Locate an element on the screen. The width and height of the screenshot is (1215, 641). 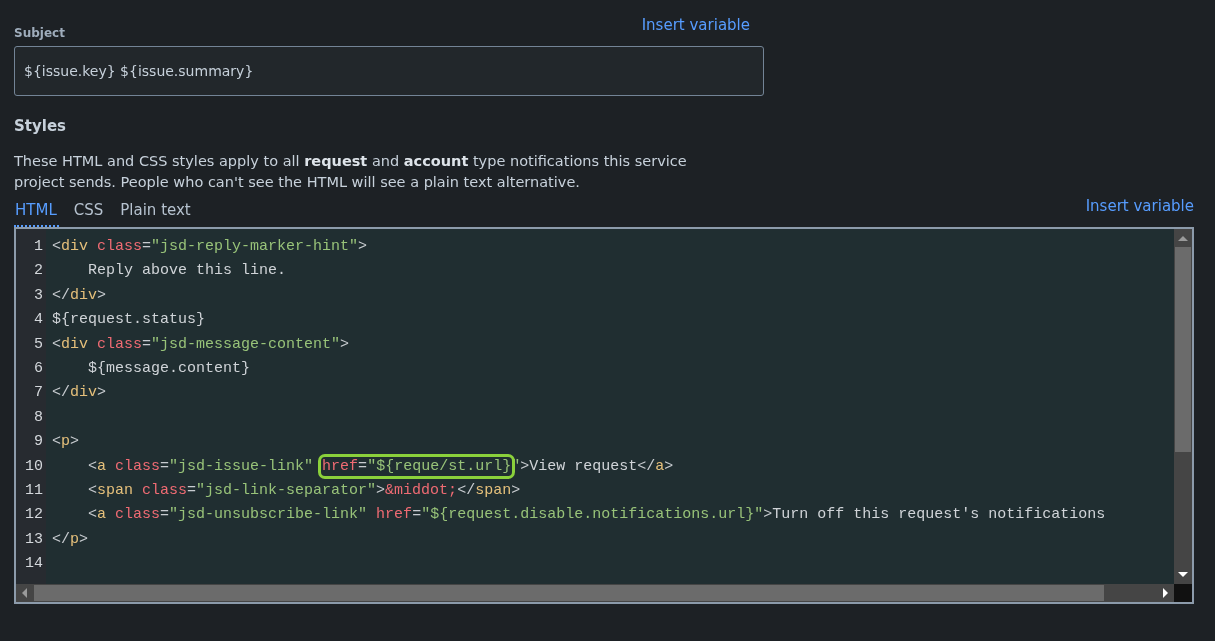
editor-tab: CSS is located at coordinates (89, 212).